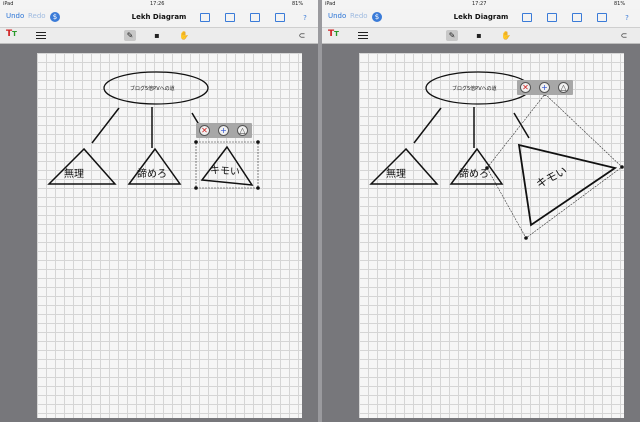 This screenshot has width=640, height=422. I want to click on status-bar: iPad 17:27 81%, so click(481, 4).